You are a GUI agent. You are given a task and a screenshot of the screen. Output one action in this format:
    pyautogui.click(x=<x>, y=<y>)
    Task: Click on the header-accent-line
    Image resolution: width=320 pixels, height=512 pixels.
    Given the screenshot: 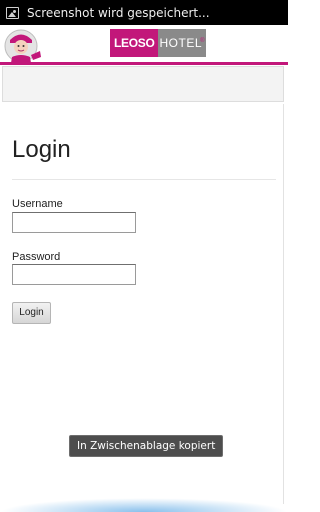 What is the action you would take?
    pyautogui.click(x=144, y=63)
    